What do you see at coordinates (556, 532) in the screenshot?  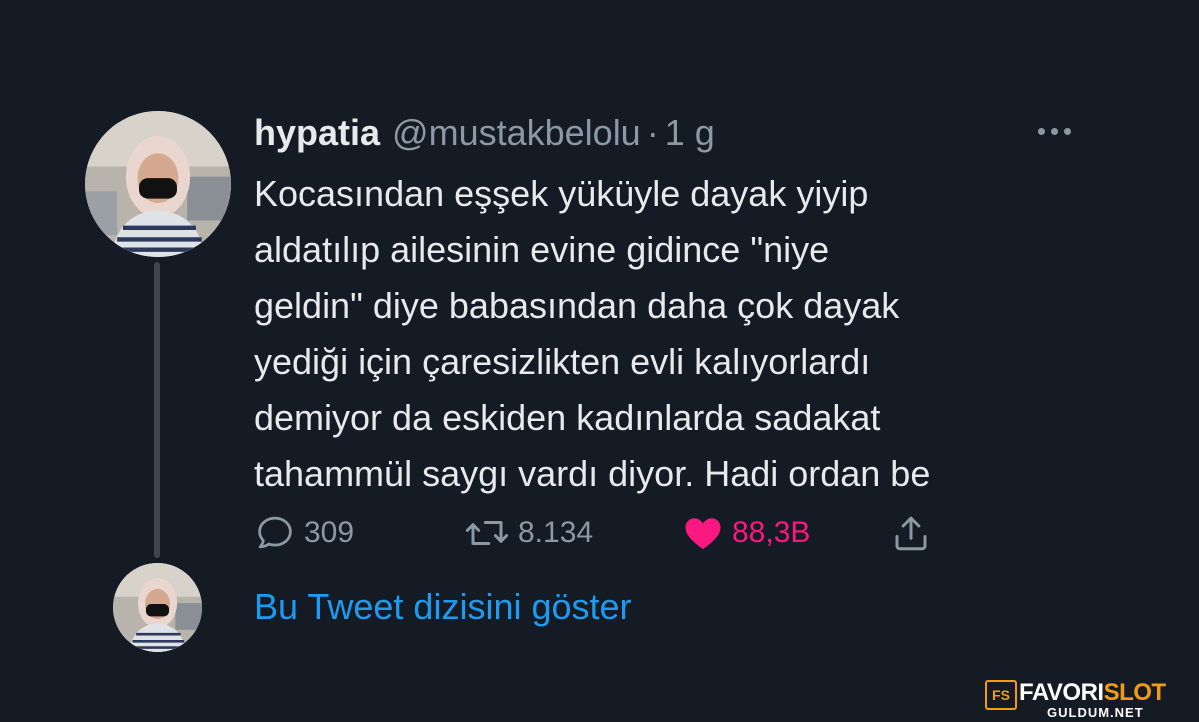 I see `retweet-count: 8.134` at bounding box center [556, 532].